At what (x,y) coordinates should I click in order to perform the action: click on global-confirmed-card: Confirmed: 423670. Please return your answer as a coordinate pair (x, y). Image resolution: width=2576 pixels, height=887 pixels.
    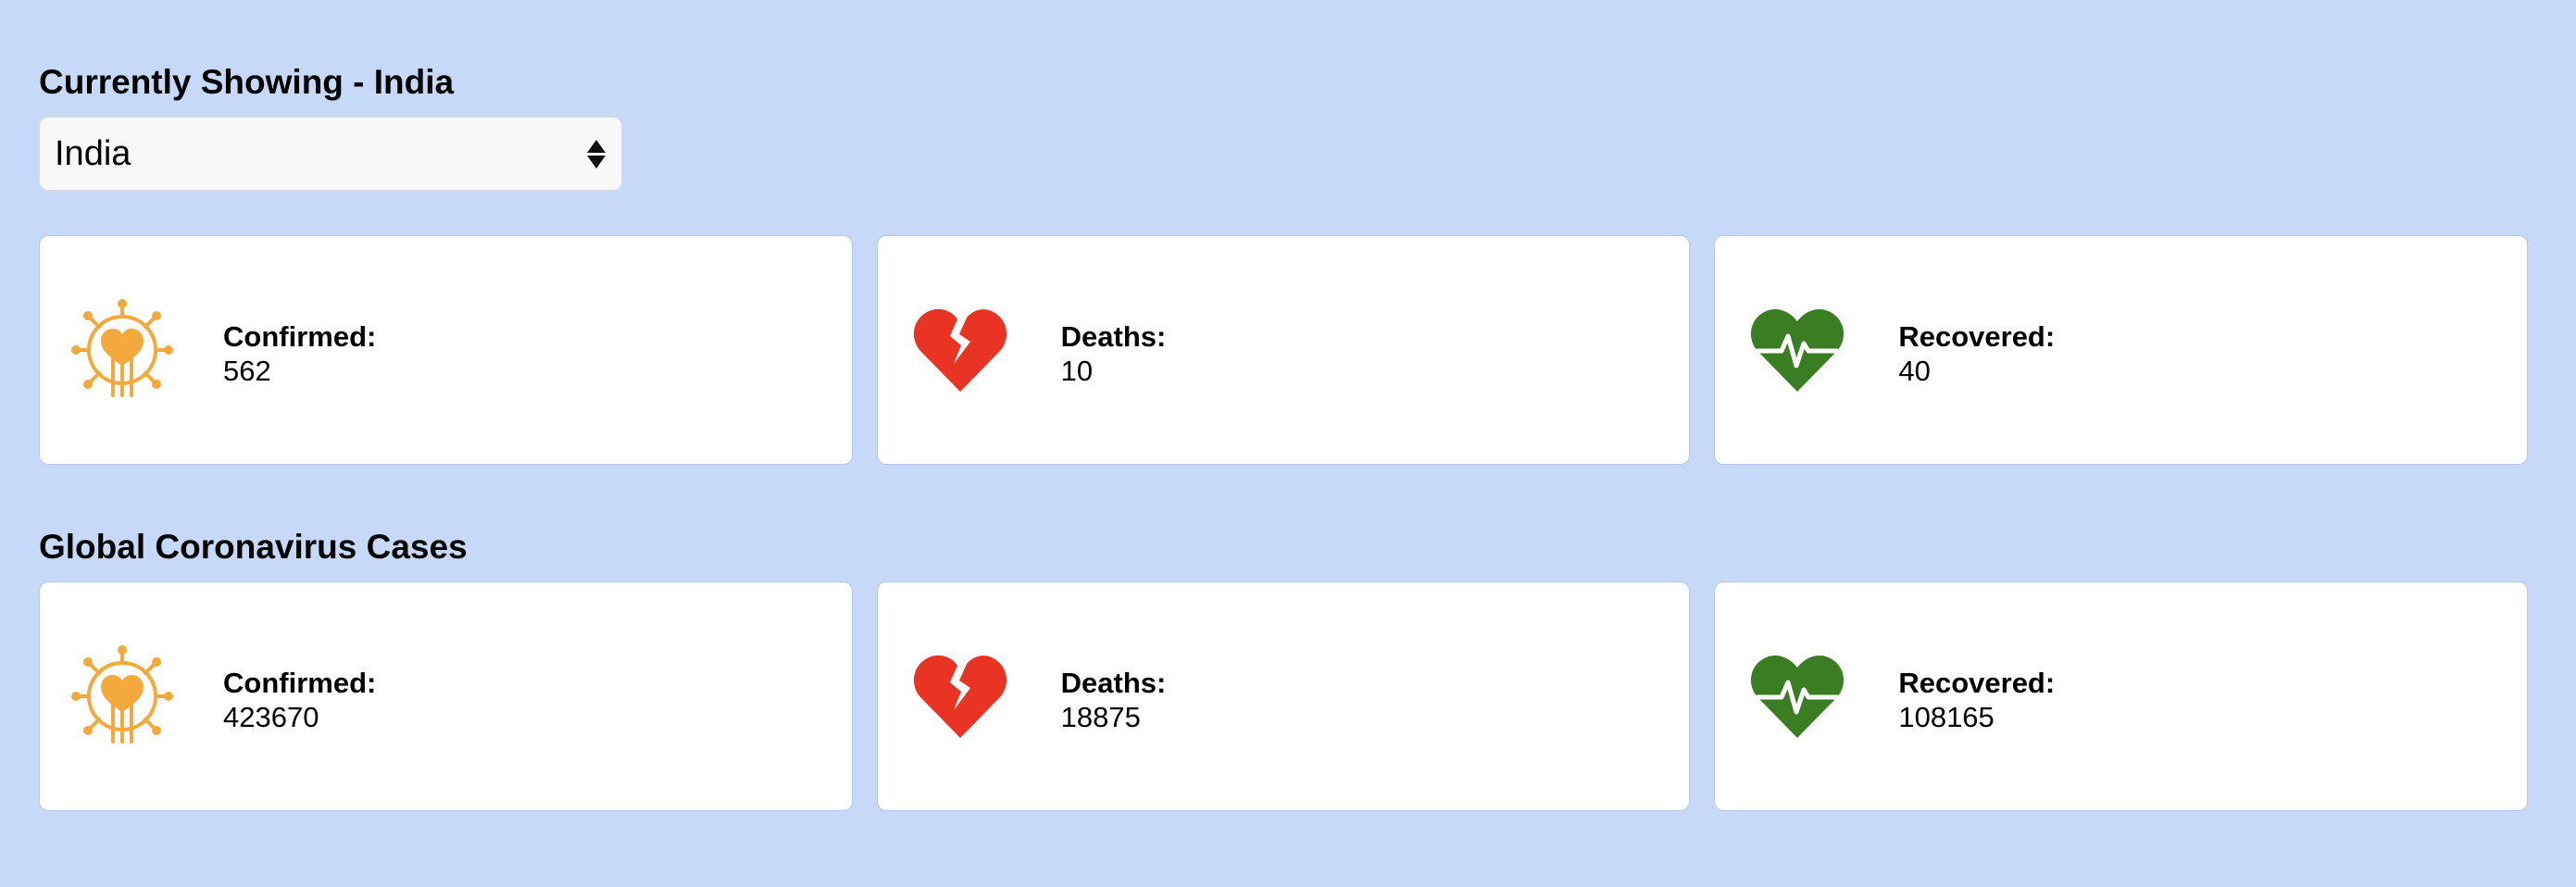
    Looking at the image, I should click on (446, 696).